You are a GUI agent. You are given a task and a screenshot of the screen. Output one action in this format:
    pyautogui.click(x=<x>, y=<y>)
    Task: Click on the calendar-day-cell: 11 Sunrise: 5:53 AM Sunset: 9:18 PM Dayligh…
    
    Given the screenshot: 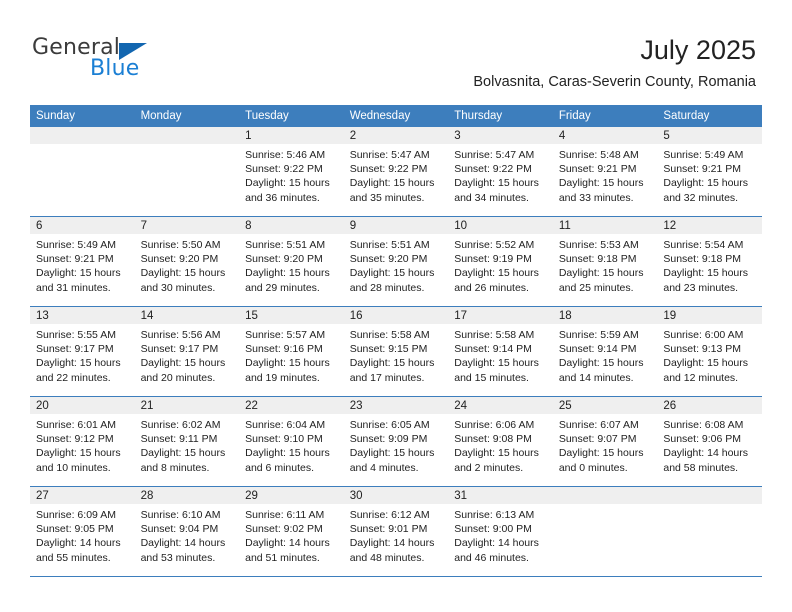 What is the action you would take?
    pyautogui.click(x=605, y=261)
    